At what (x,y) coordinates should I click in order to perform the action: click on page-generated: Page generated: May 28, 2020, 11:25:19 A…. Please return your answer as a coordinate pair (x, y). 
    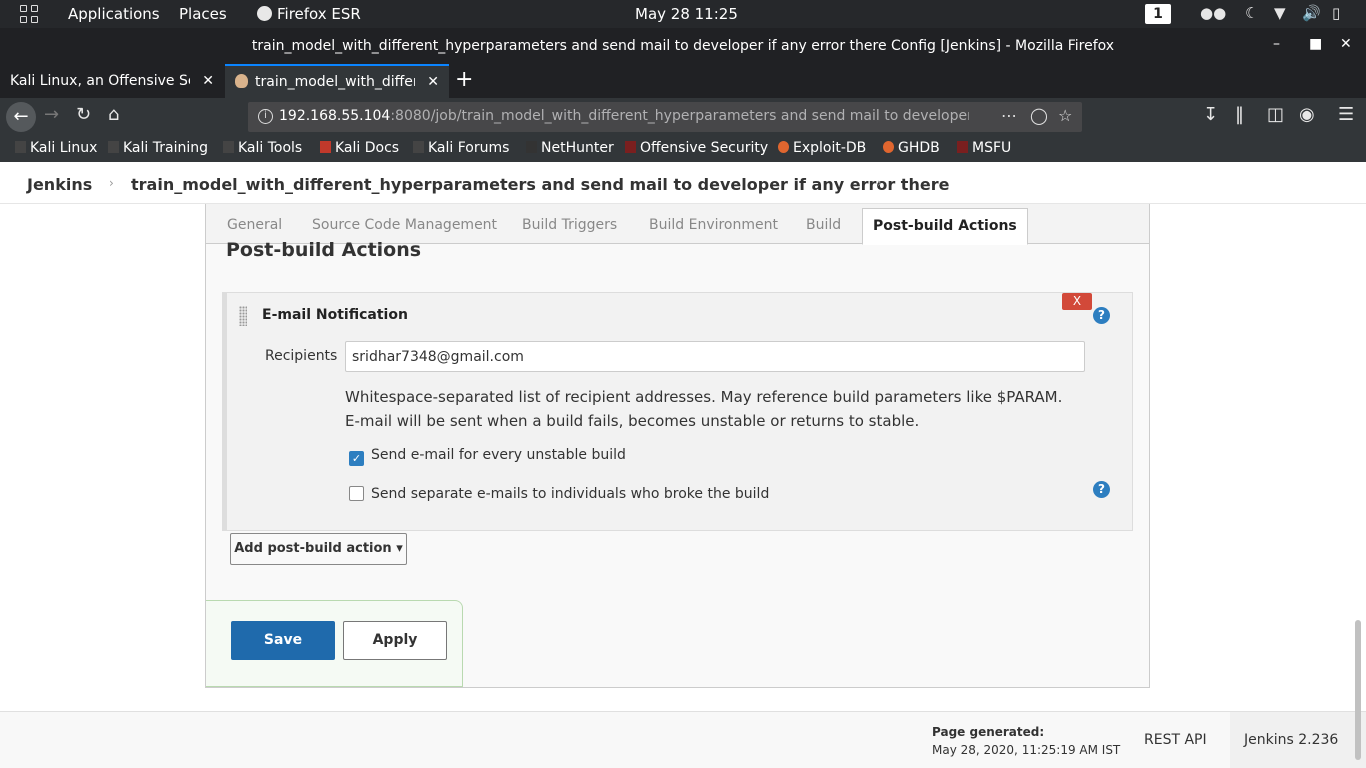
    Looking at the image, I should click on (1026, 741).